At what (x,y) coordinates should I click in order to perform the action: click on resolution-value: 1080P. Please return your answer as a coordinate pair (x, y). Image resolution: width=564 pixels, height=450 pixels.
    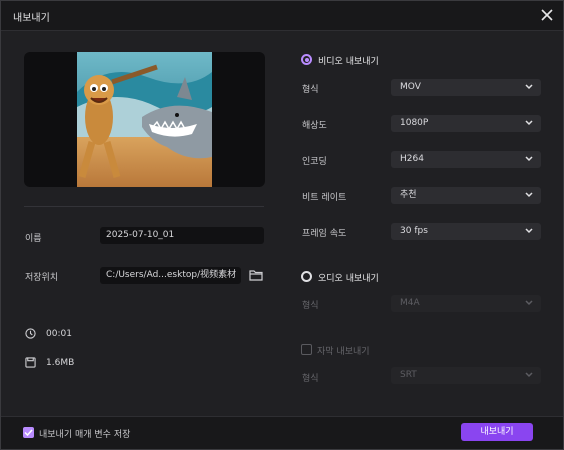
    Looking at the image, I should click on (414, 123).